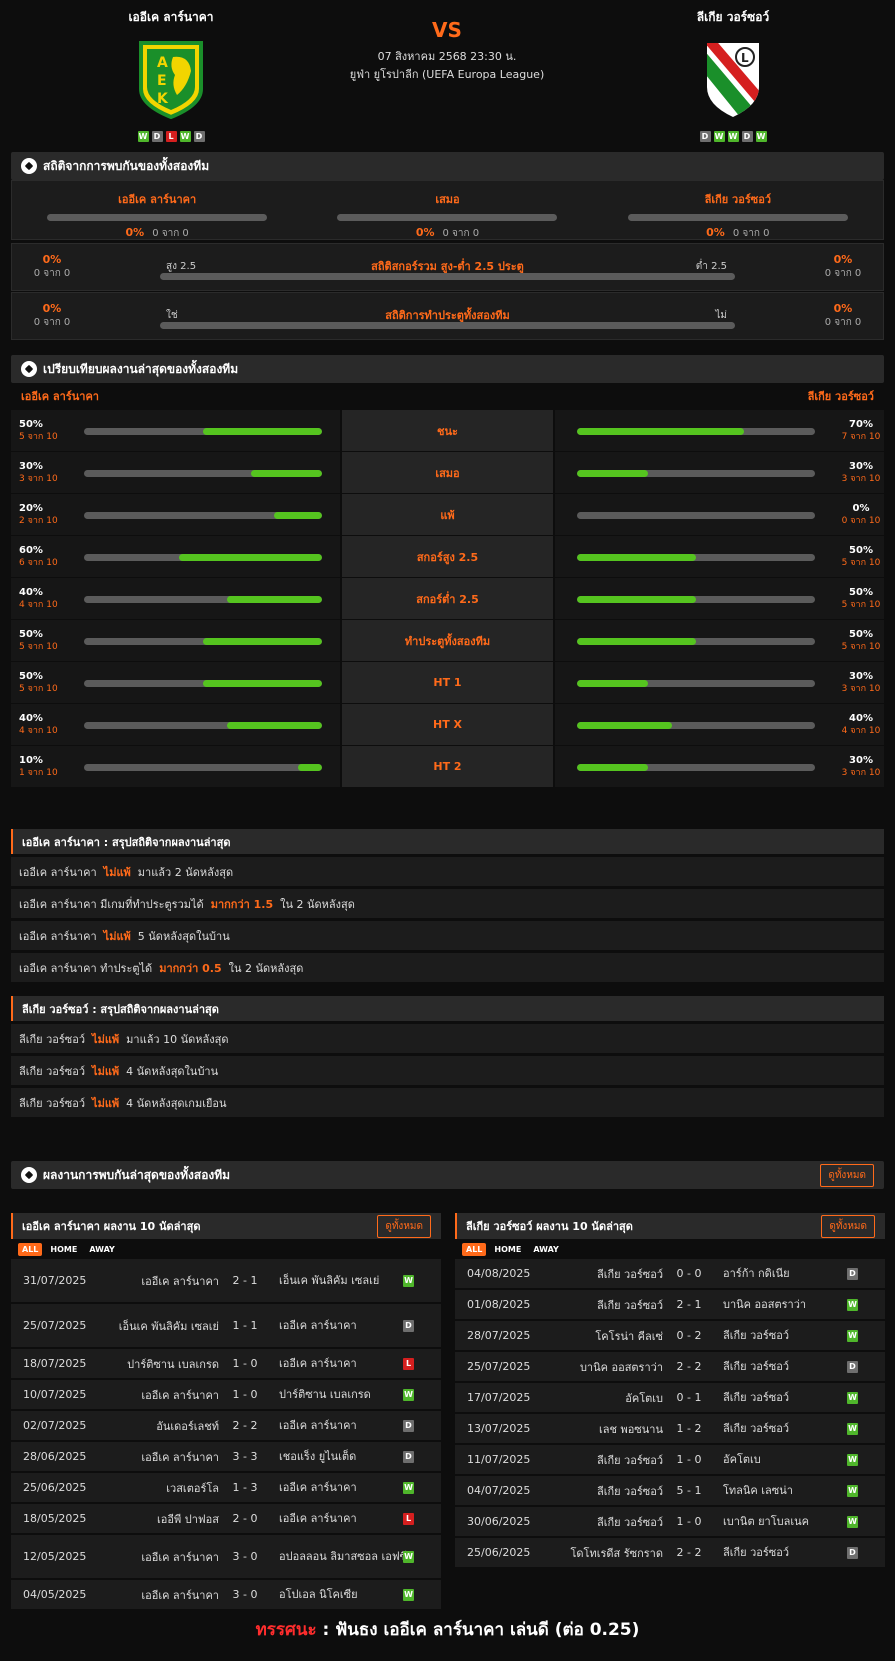 Image resolution: width=895 pixels, height=1661 pixels. What do you see at coordinates (141, 368) in the screenshot?
I see `compare-title: เปรียบเทียบผลงานล่าสุดของทั้งสองทีม` at bounding box center [141, 368].